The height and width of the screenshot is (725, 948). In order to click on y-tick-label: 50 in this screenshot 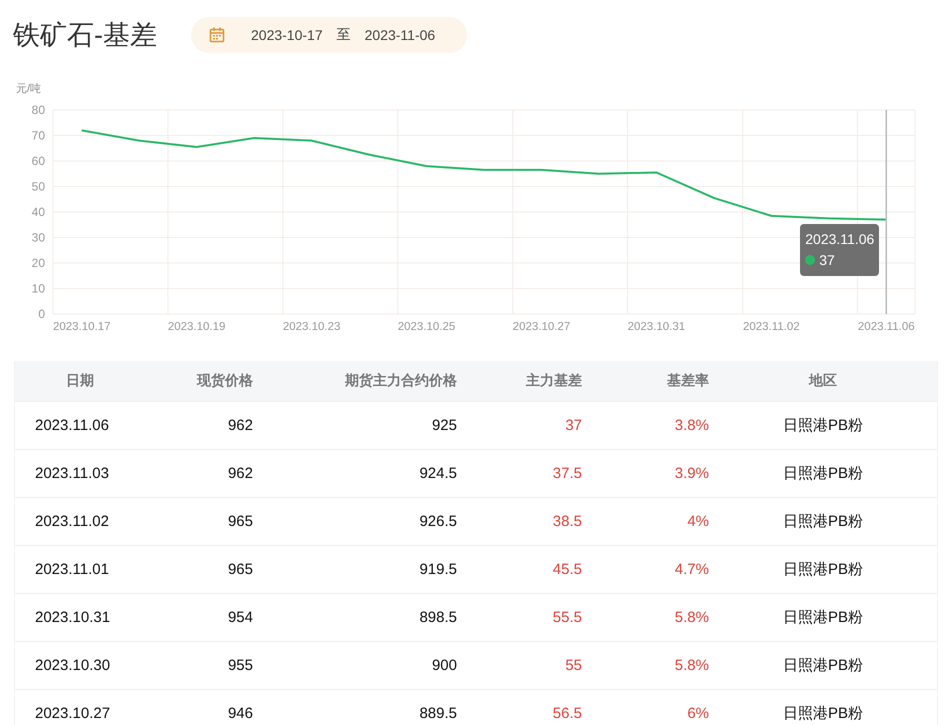, I will do `click(38, 187)`.